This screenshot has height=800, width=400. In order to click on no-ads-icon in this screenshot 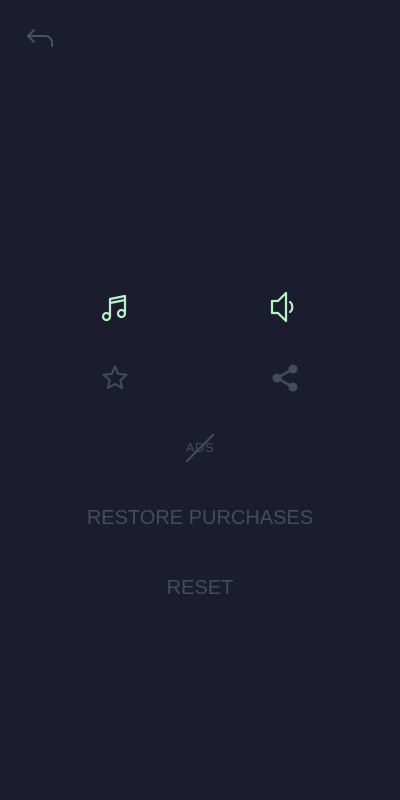, I will do `click(200, 448)`.